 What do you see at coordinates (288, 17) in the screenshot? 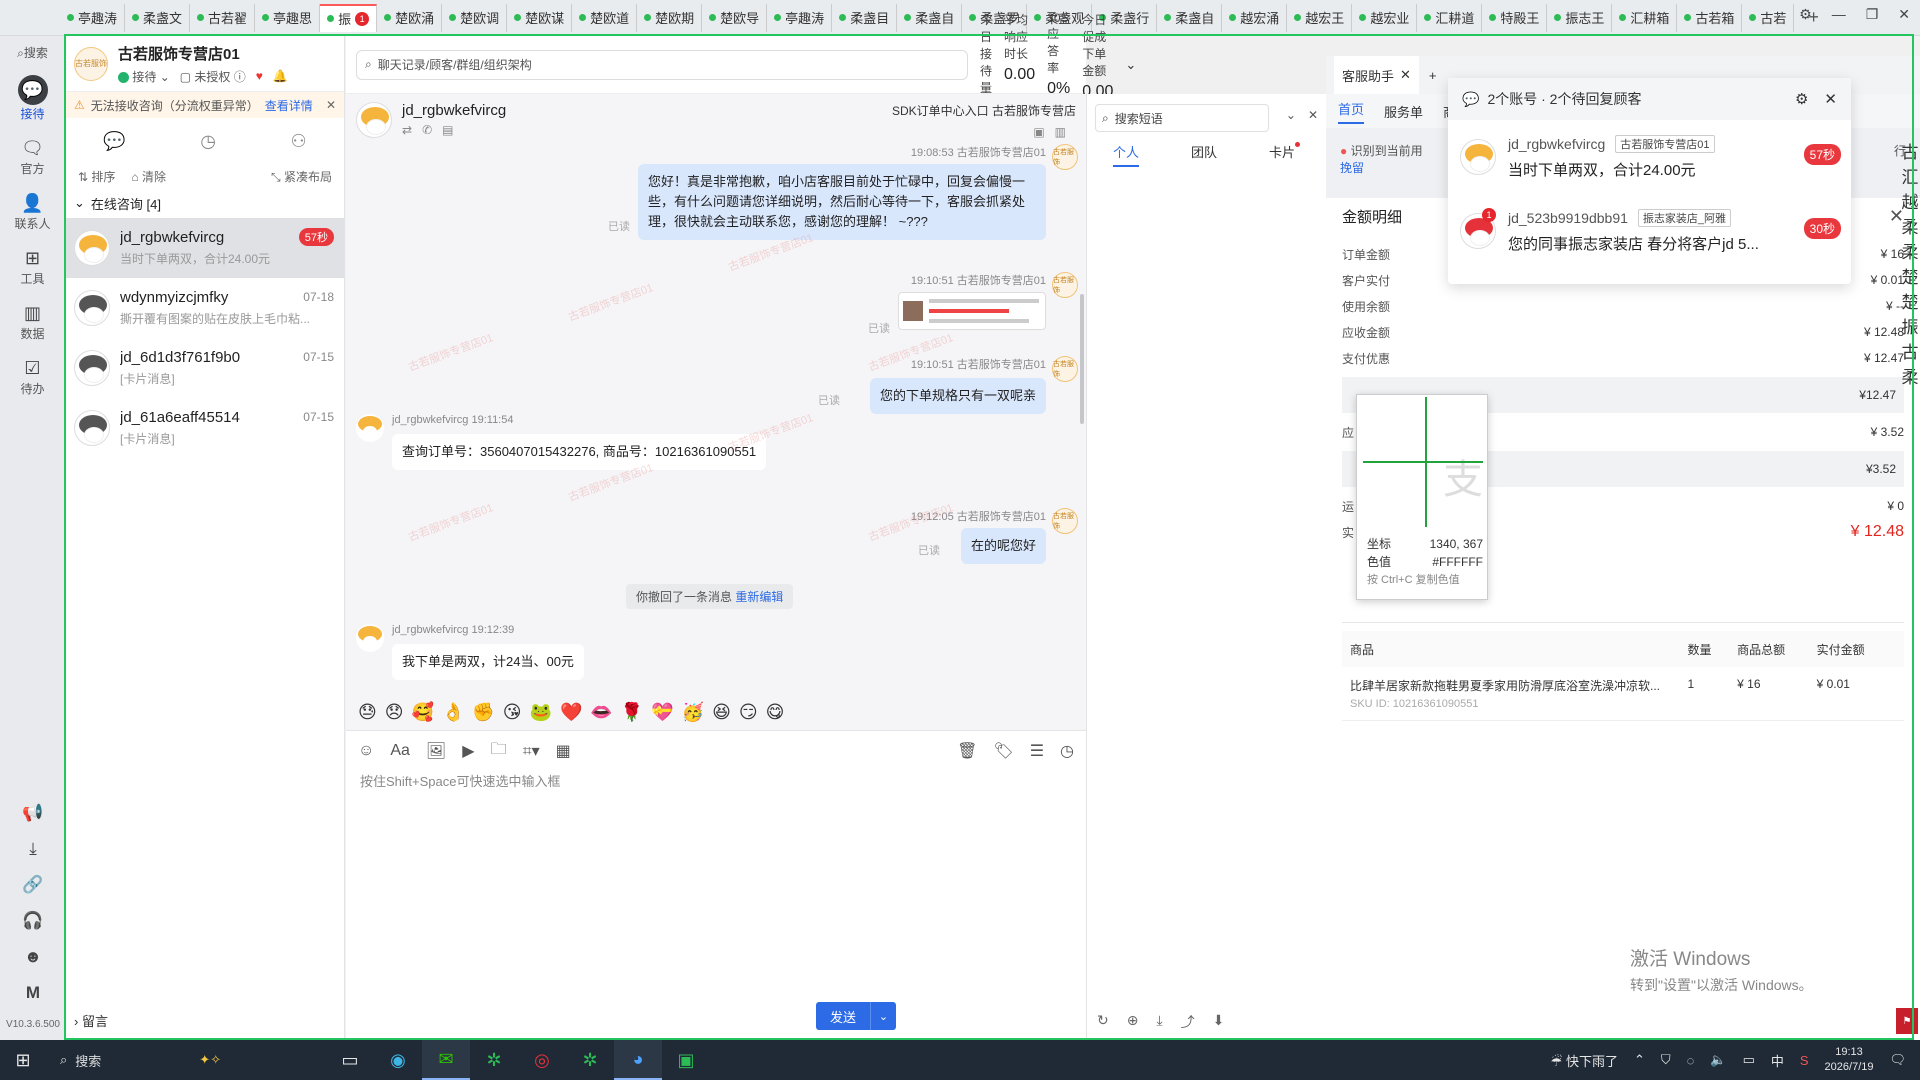
I see `store-tab: 亭趣思` at bounding box center [288, 17].